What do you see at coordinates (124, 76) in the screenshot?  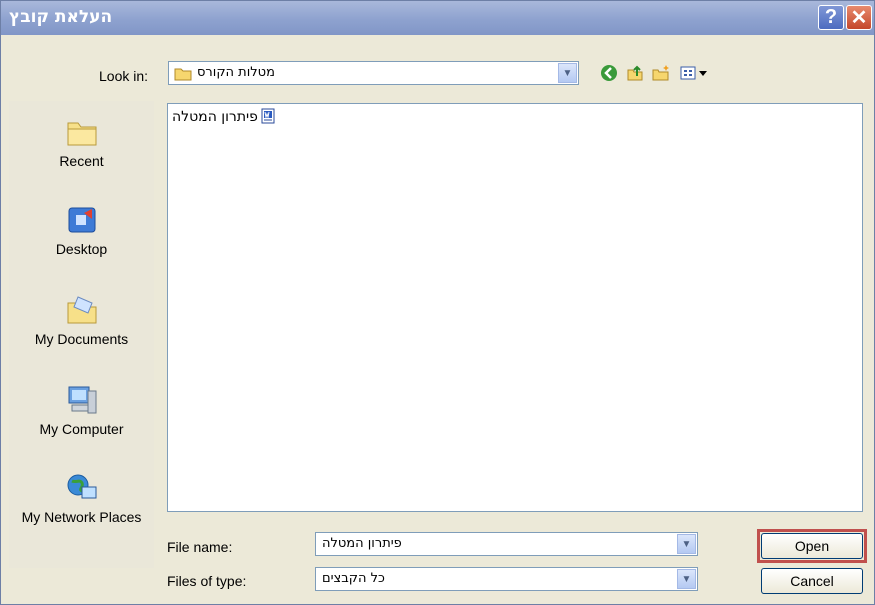 I see `look-in-label: Look in:` at bounding box center [124, 76].